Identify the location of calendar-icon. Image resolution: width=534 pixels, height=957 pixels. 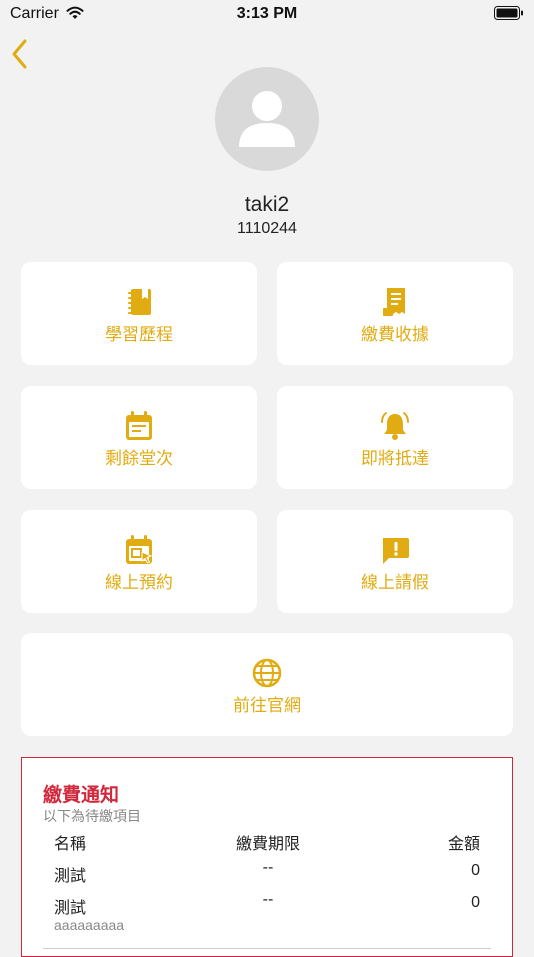
(139, 425).